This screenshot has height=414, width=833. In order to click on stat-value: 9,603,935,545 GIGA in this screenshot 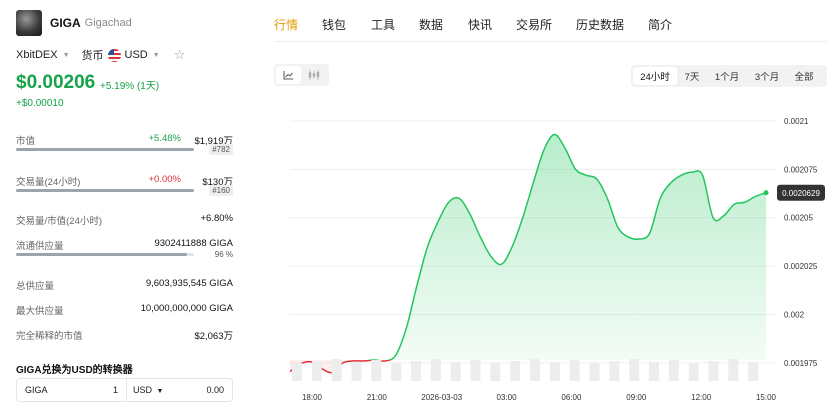, I will do `click(189, 283)`.